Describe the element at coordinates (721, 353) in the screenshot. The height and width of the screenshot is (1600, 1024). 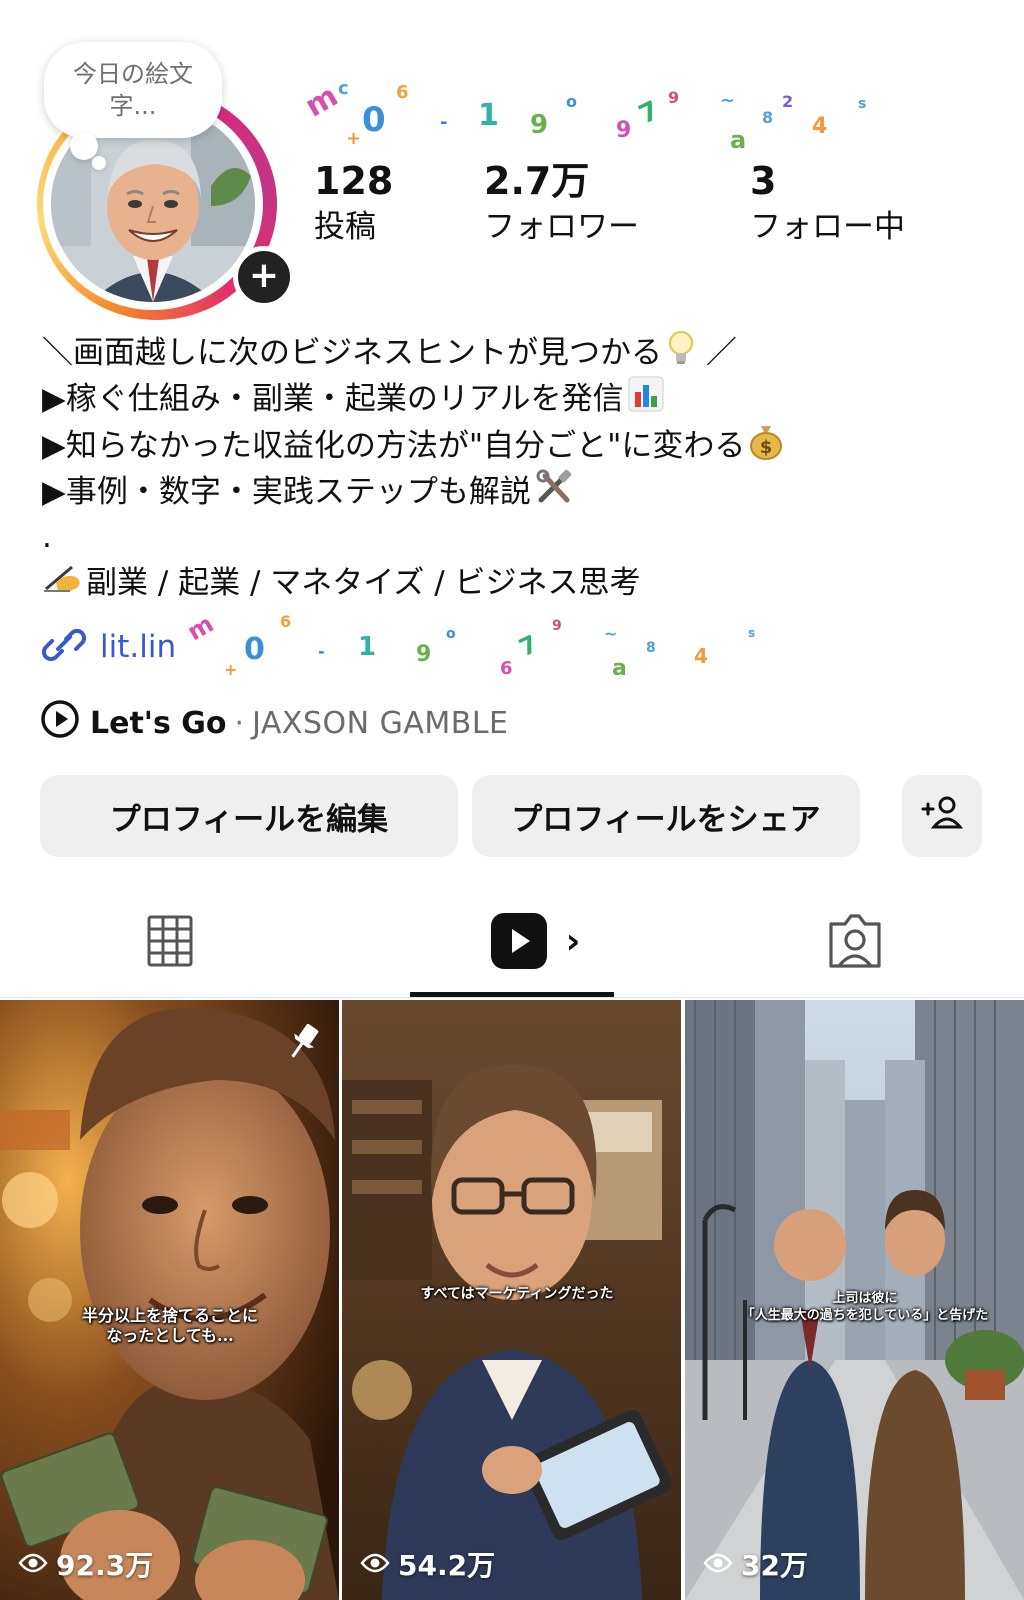
I see `bio-line-suffix: ／` at that location.